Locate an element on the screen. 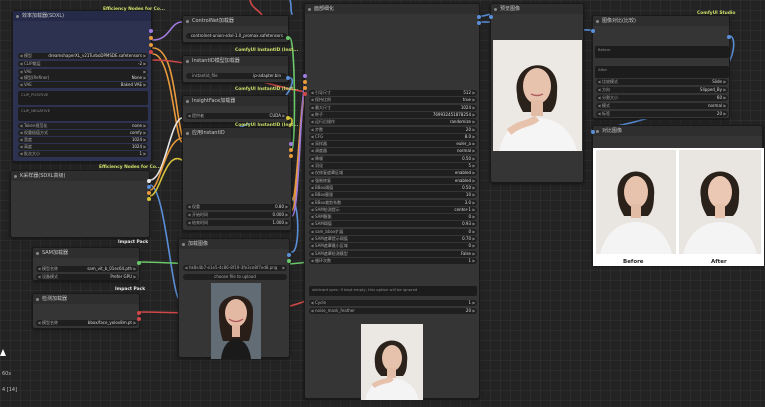 The width and height of the screenshot is (765, 407). face-detailer-widget: ◀ 仅修复遮罩区域 enabled ▶ is located at coordinates (393, 173).